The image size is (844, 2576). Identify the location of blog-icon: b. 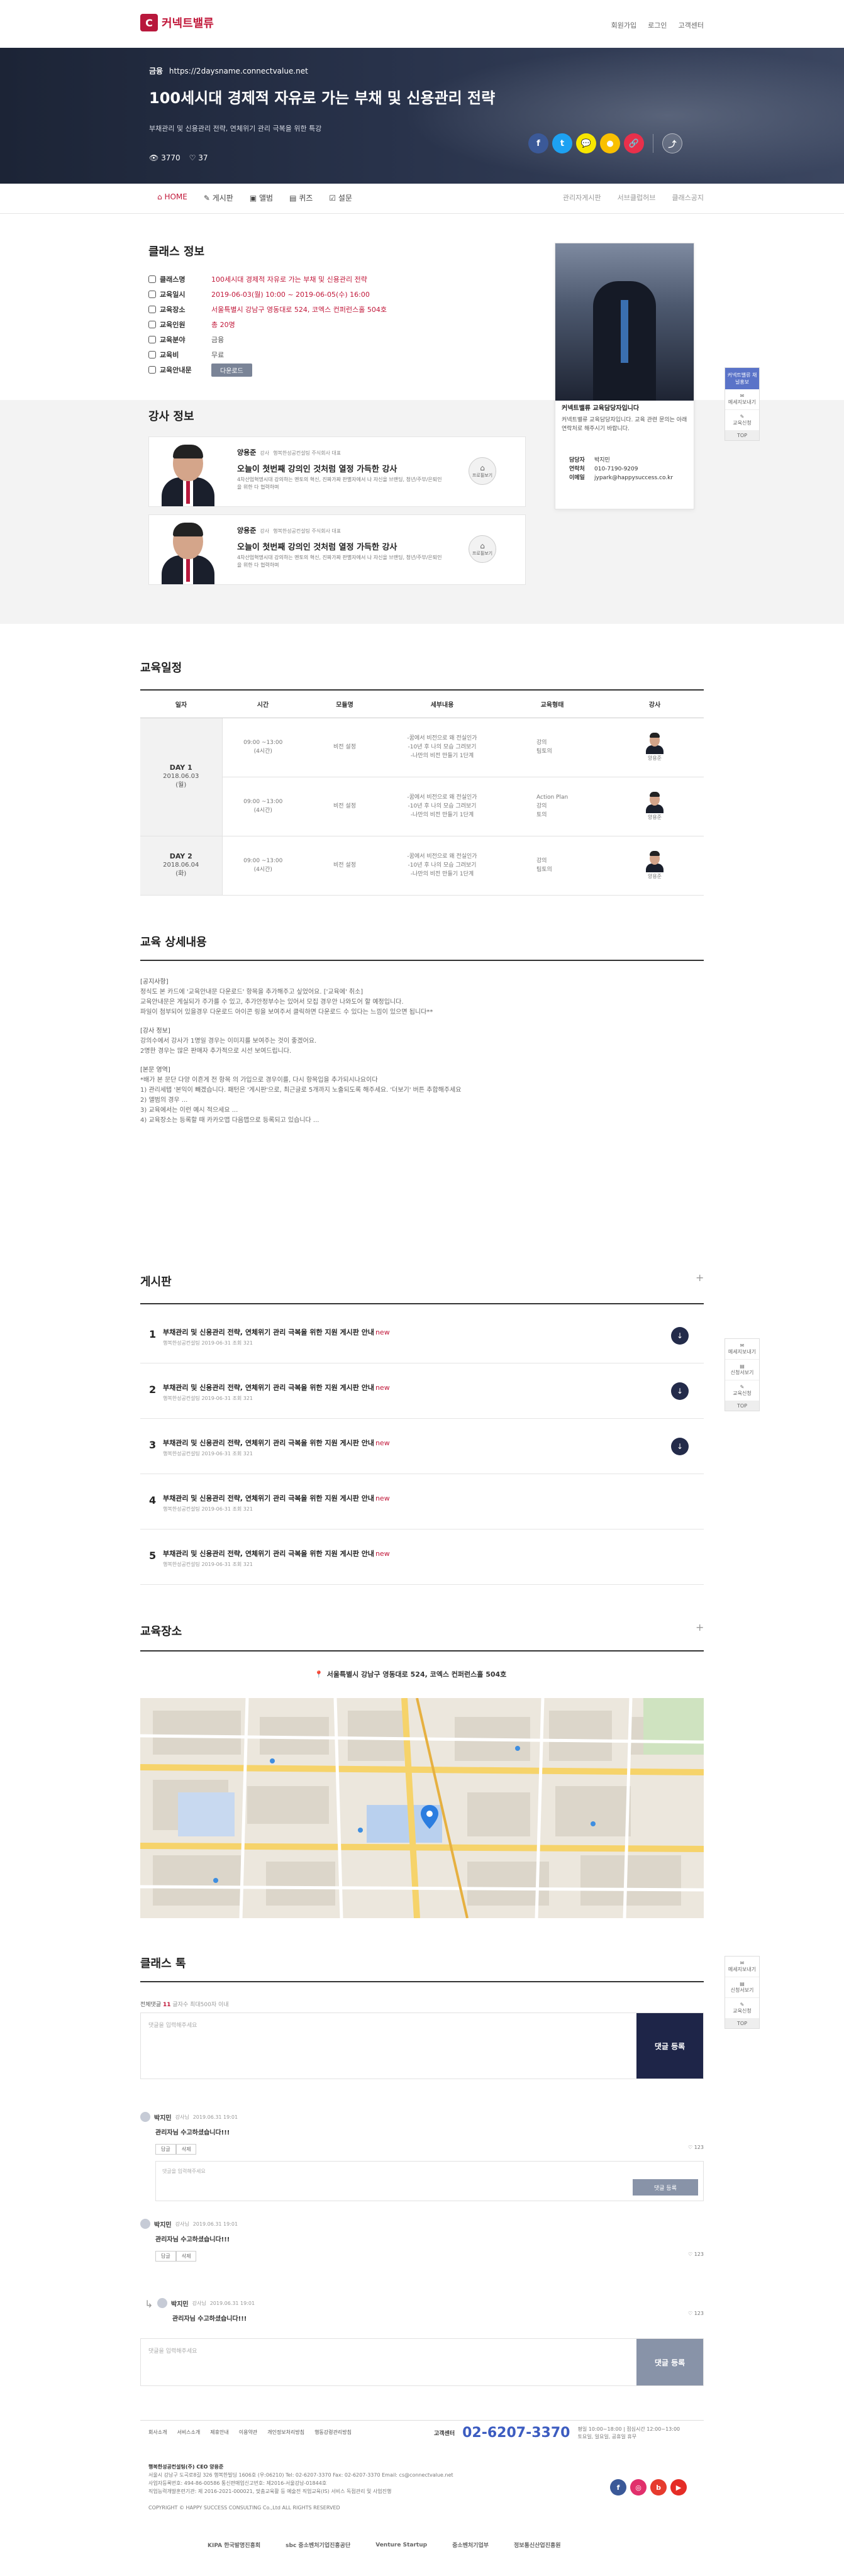
(658, 2487).